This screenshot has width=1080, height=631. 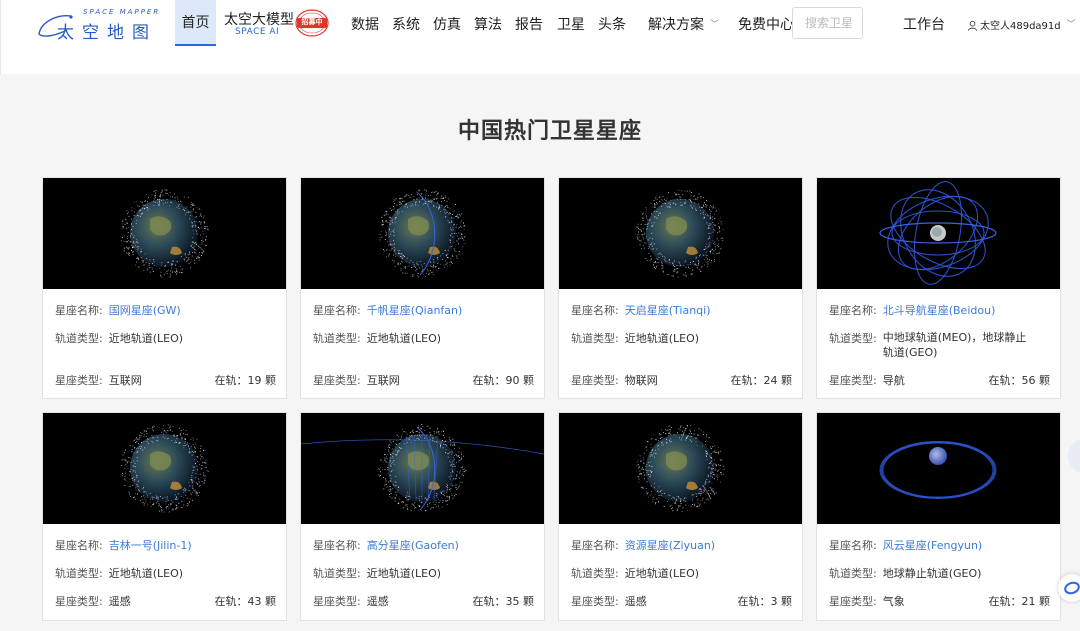 What do you see at coordinates (778, 380) in the screenshot?
I see `count-value: 24 颗` at bounding box center [778, 380].